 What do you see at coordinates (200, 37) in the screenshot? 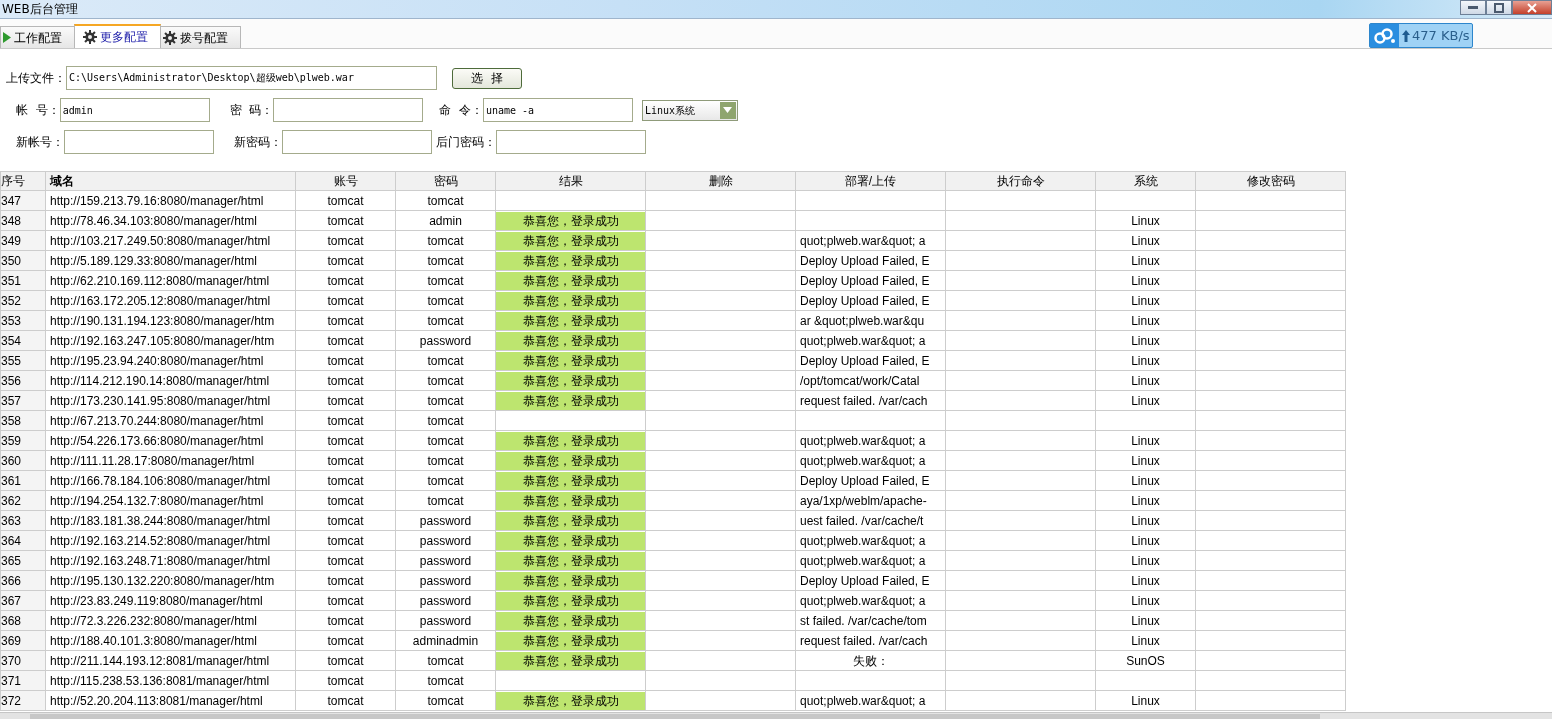
I see `tab: 拨号配置` at bounding box center [200, 37].